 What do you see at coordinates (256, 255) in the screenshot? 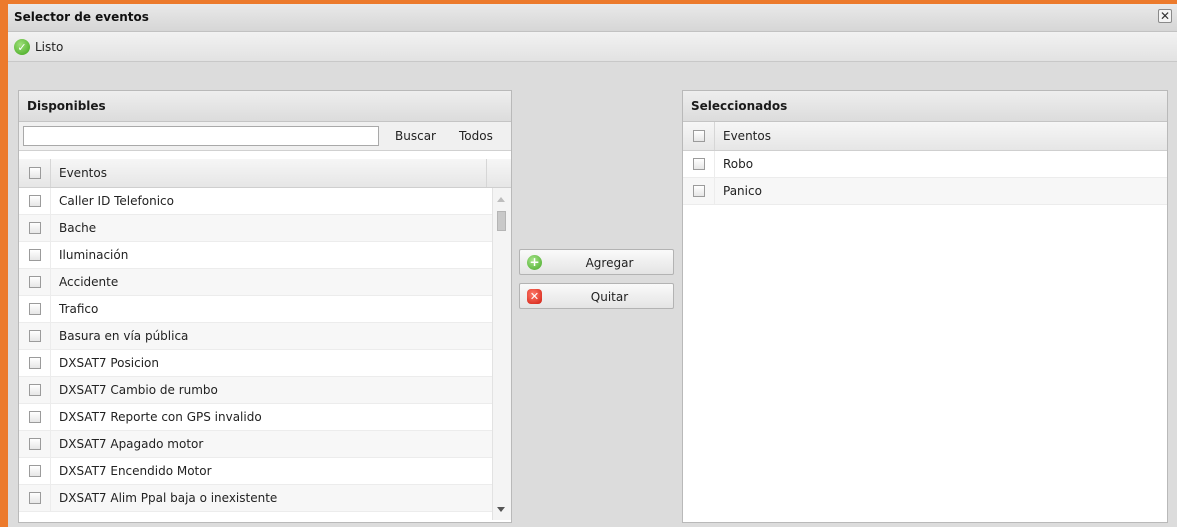
I see `list-item: Iluminación` at bounding box center [256, 255].